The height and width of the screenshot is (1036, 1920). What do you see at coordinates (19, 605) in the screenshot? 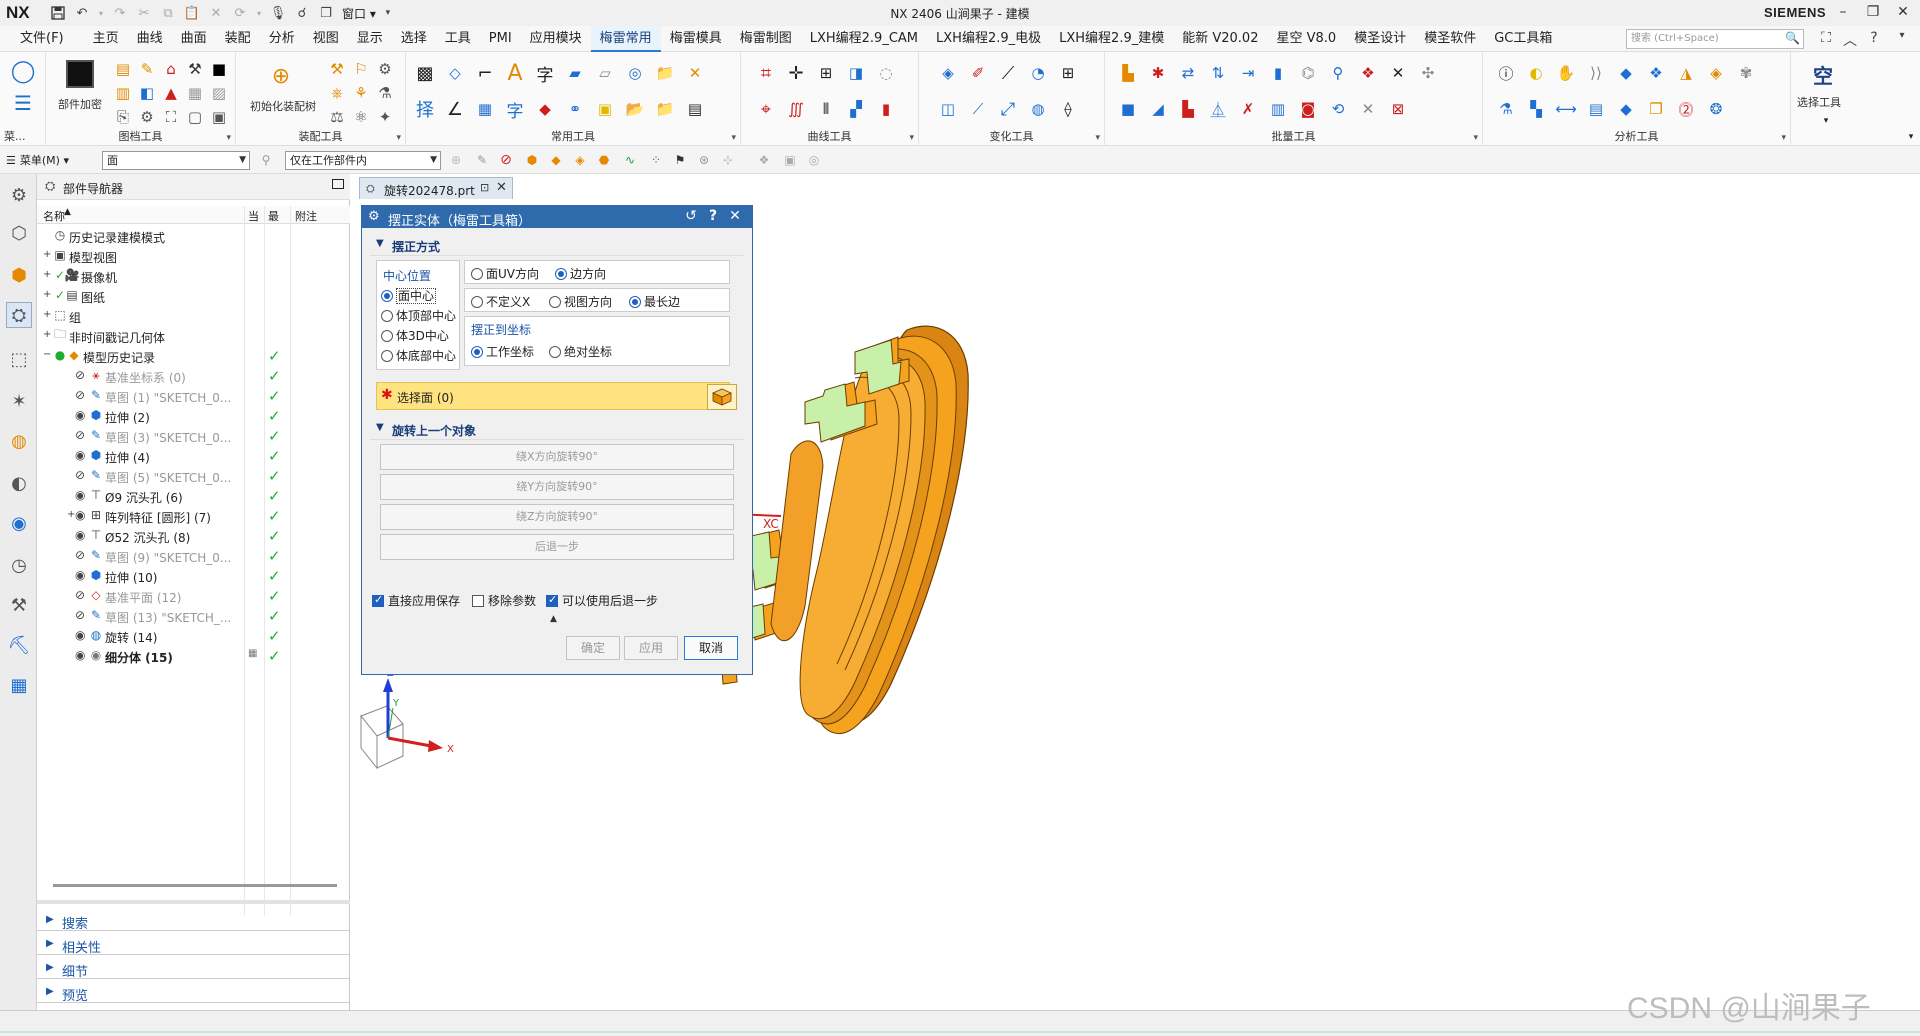
I see `process-studio-icon: ⚒` at bounding box center [19, 605].